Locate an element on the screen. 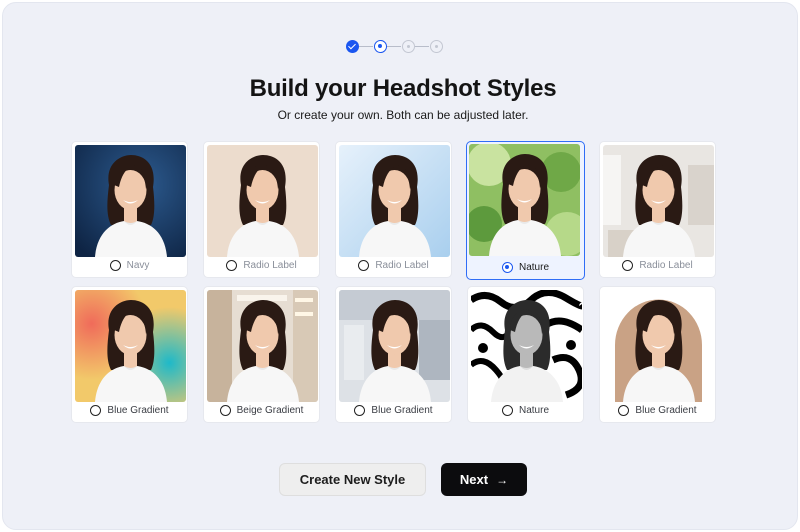 The height and width of the screenshot is (532, 800). style-card-black-white-pattern: Nature is located at coordinates (525, 354).